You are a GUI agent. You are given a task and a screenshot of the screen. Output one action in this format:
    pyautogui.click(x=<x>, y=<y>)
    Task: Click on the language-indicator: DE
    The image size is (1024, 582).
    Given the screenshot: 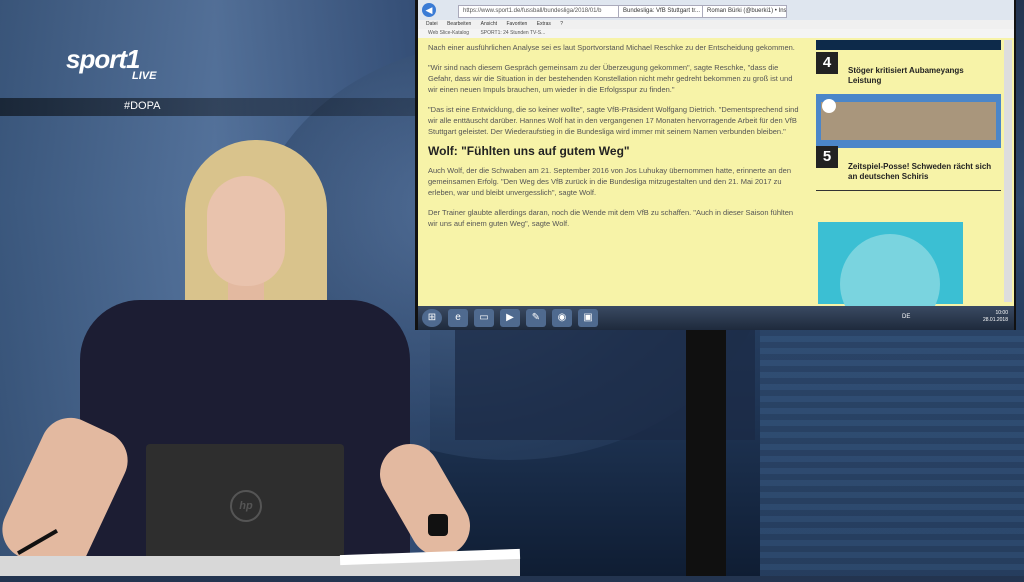 What is the action you would take?
    pyautogui.click(x=906, y=317)
    